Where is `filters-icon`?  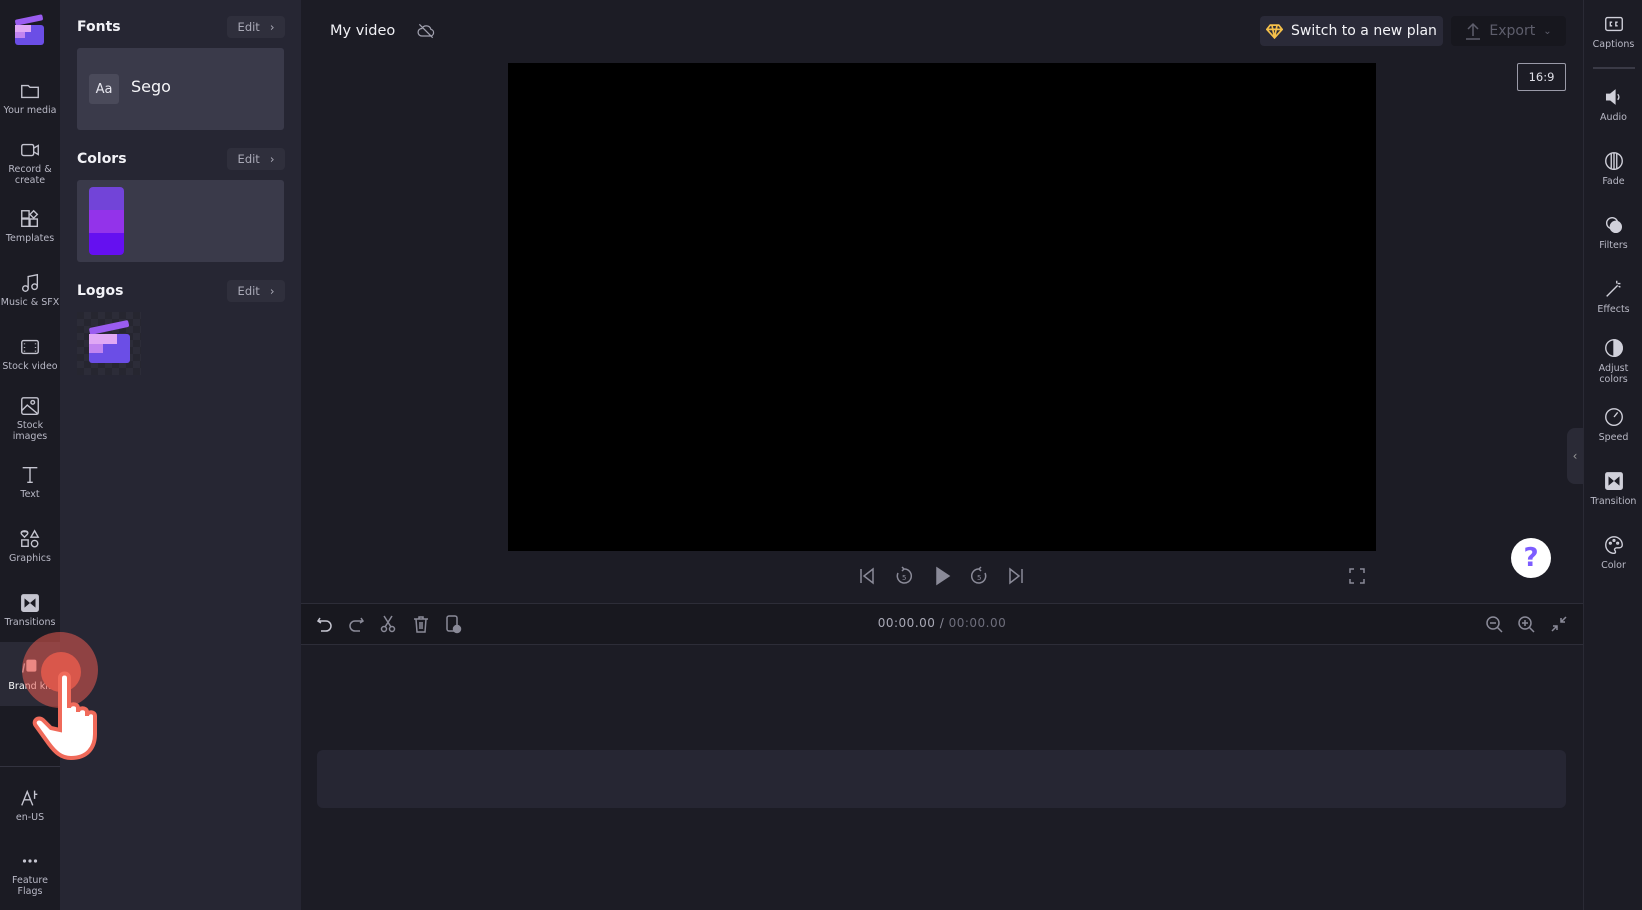
filters-icon is located at coordinates (1613, 225).